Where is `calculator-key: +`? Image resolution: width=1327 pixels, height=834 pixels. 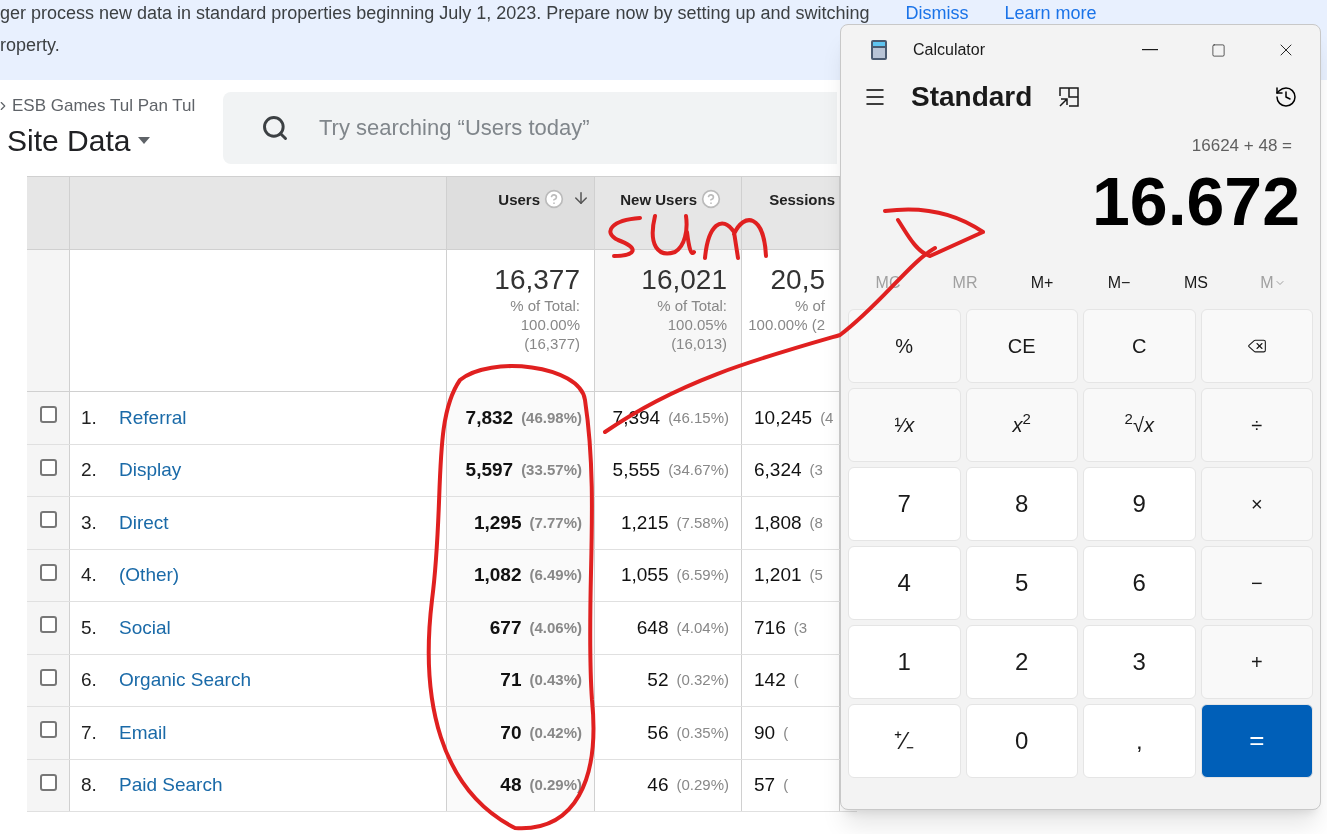 calculator-key: + is located at coordinates (1256, 661).